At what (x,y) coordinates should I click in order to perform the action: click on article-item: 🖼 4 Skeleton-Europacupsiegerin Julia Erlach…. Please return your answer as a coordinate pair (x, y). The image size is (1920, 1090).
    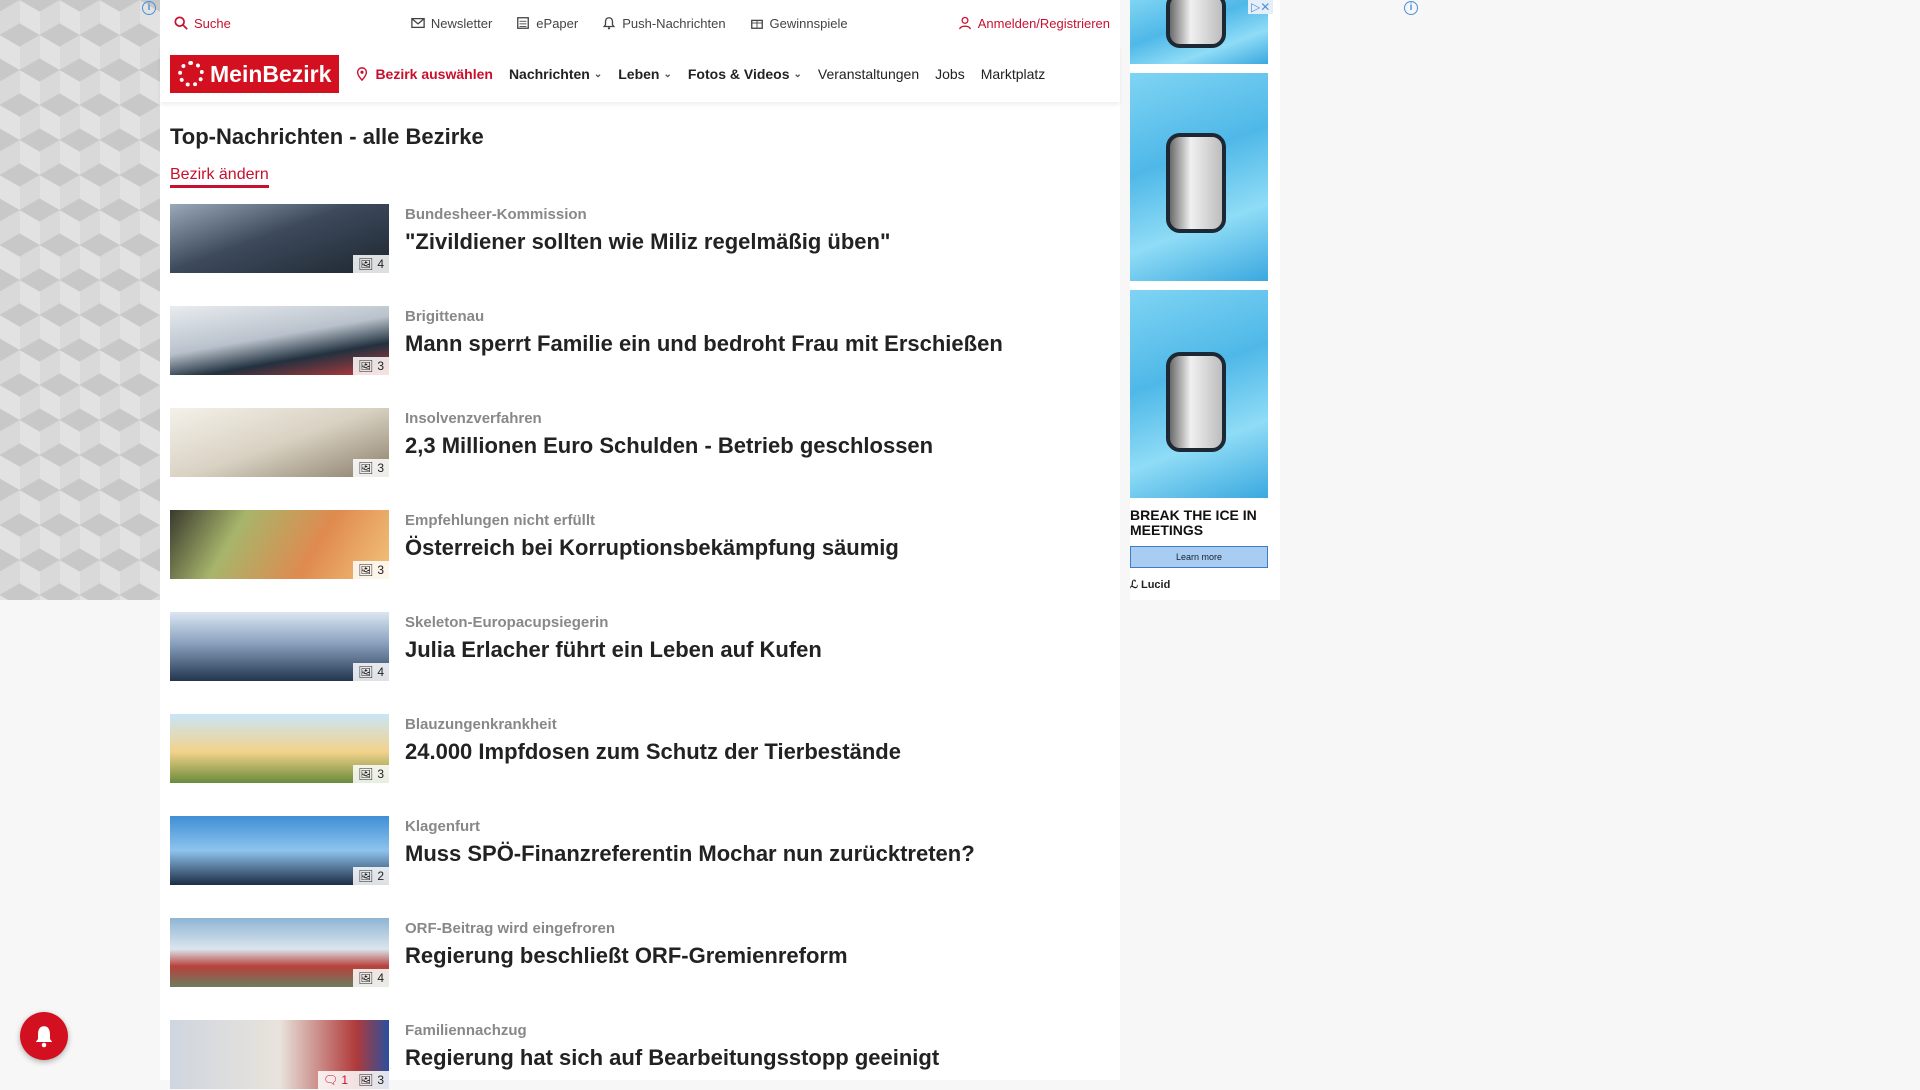
    Looking at the image, I should click on (640, 647).